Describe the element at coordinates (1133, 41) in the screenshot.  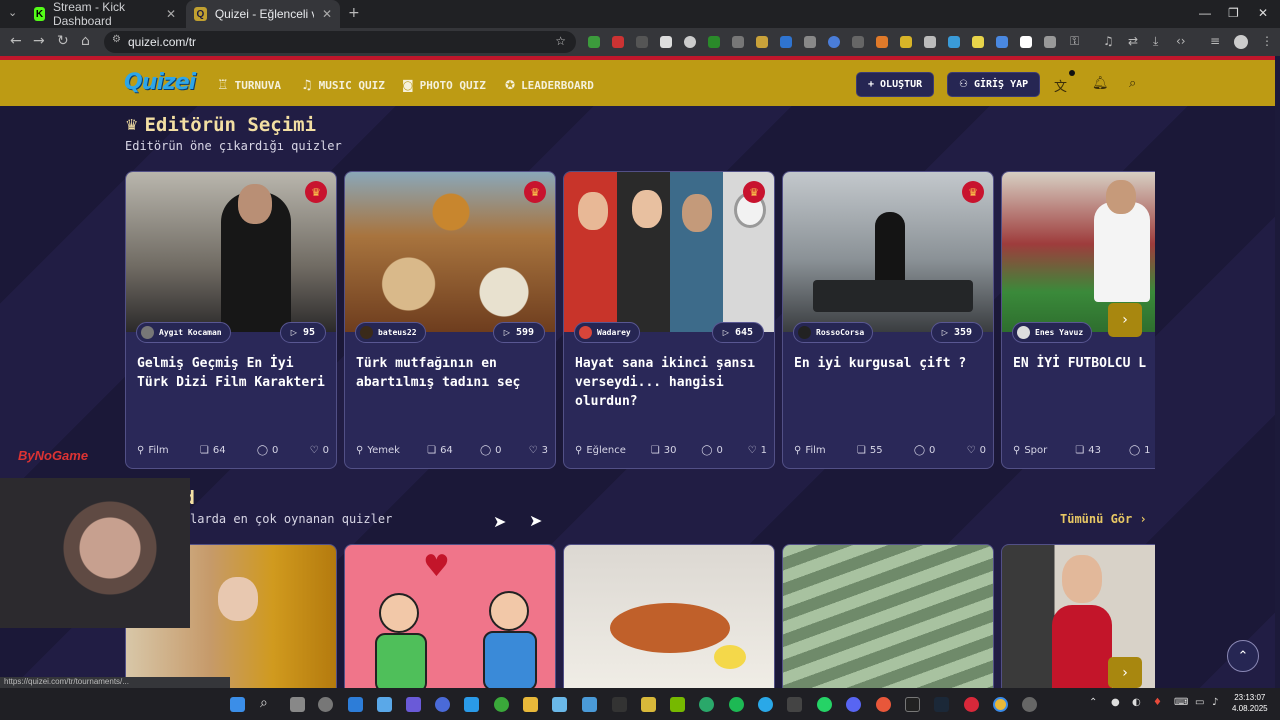
I see `translate-icon: ⇄` at that location.